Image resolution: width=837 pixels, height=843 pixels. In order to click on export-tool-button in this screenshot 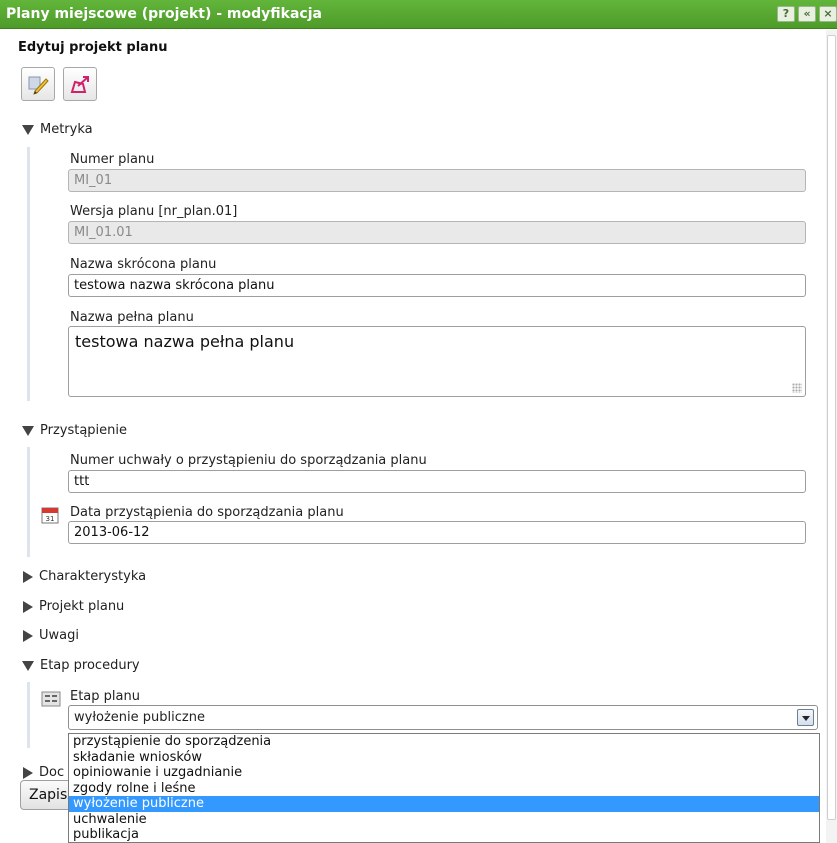, I will do `click(80, 84)`.